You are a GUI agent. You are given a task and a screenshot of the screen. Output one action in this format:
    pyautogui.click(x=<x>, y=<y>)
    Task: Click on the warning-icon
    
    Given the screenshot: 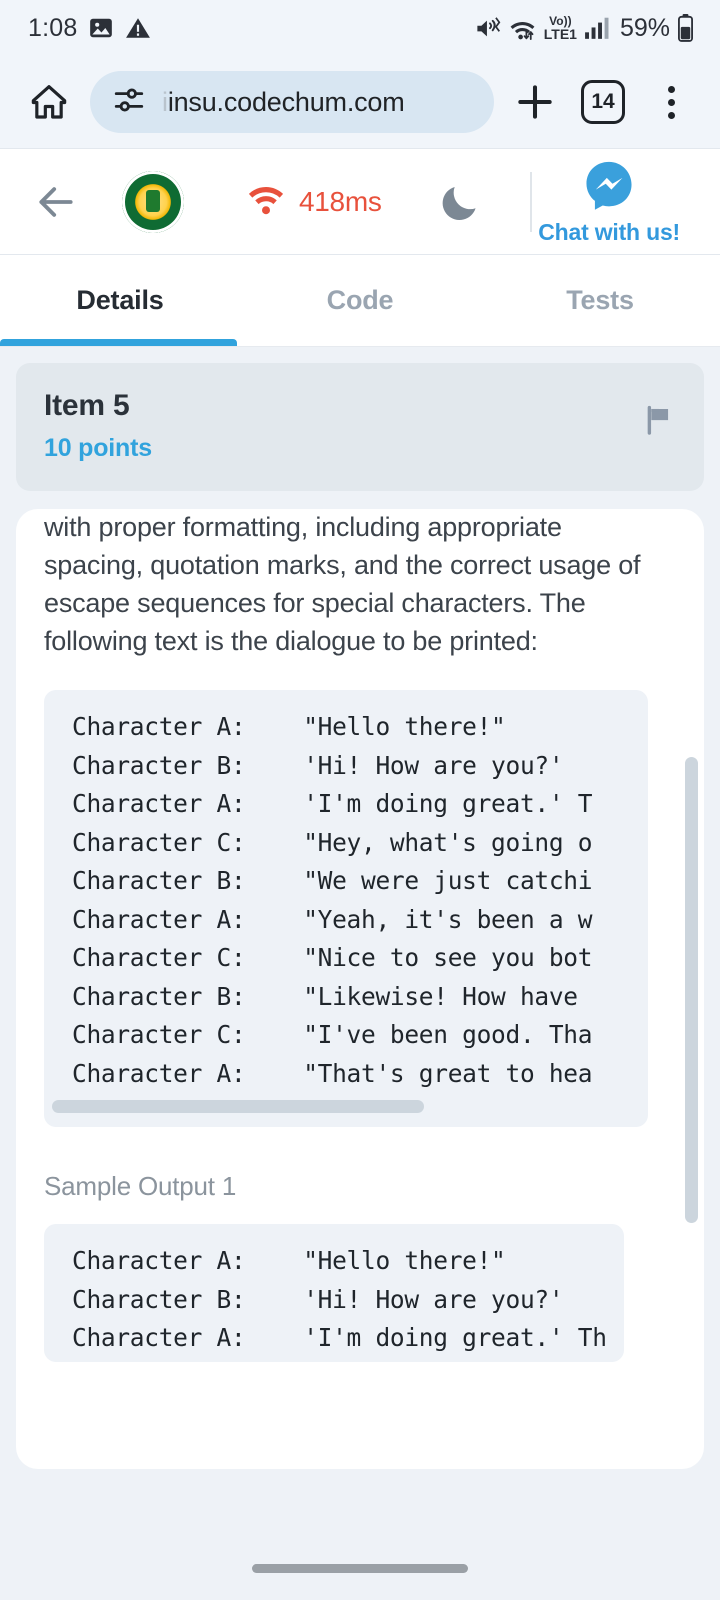 What is the action you would take?
    pyautogui.click(x=138, y=28)
    